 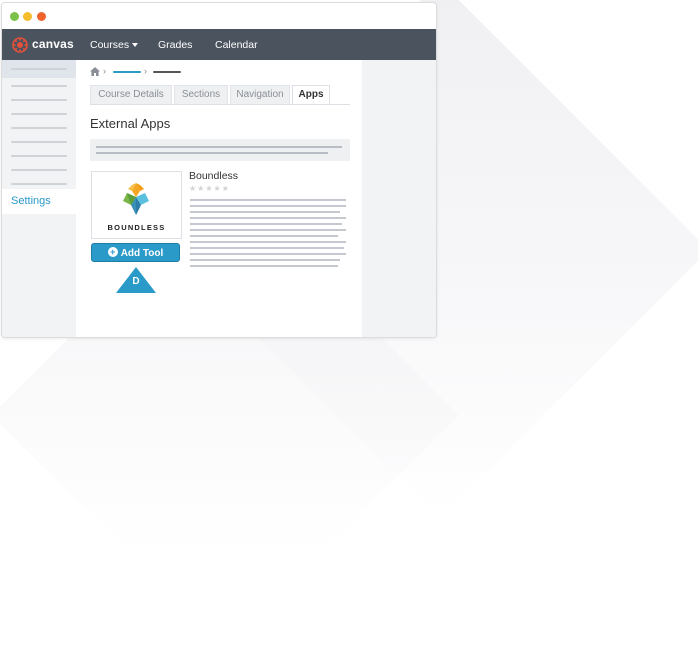 I want to click on breadcrumb-current, so click(x=167, y=72).